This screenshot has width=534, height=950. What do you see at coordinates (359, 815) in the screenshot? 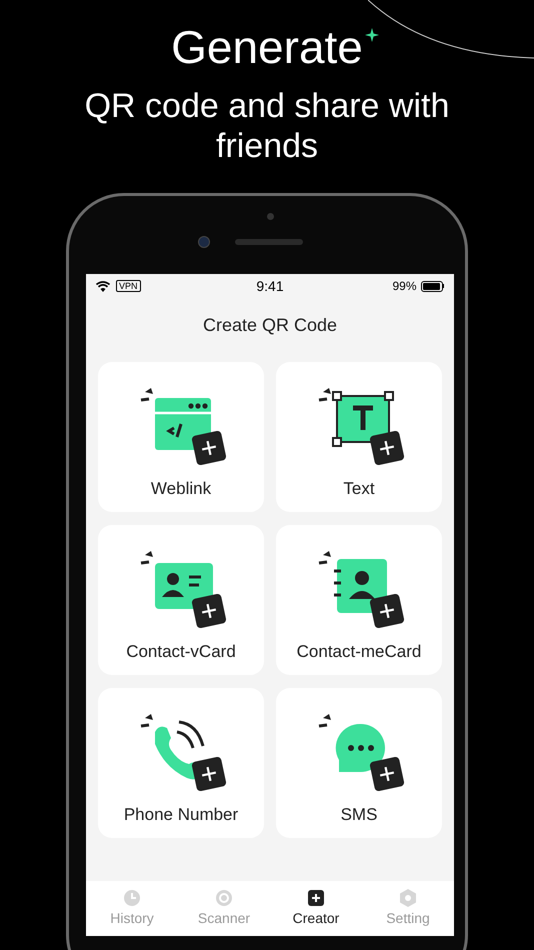
I see `option-label: SMS` at bounding box center [359, 815].